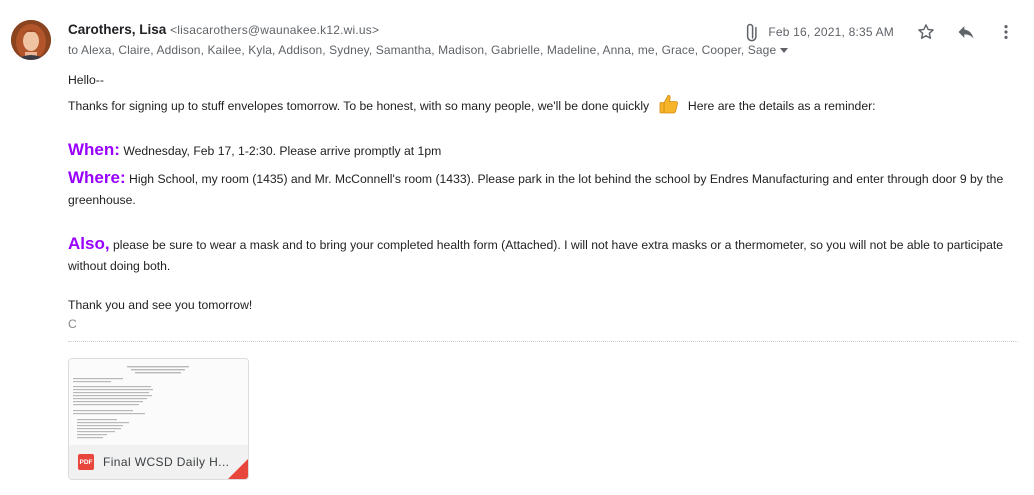 This screenshot has height=495, width=1034. What do you see at coordinates (89, 243) in the screenshot?
I see `also-label: Also,` at bounding box center [89, 243].